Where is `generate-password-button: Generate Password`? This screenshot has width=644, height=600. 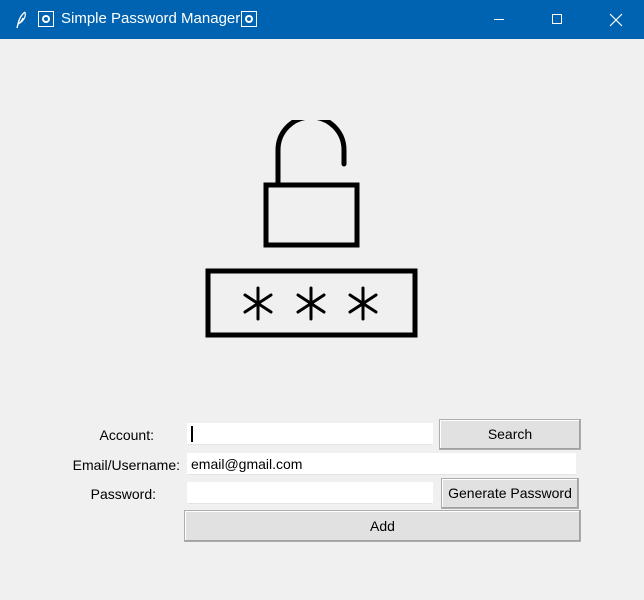
generate-password-button: Generate Password is located at coordinates (510, 493).